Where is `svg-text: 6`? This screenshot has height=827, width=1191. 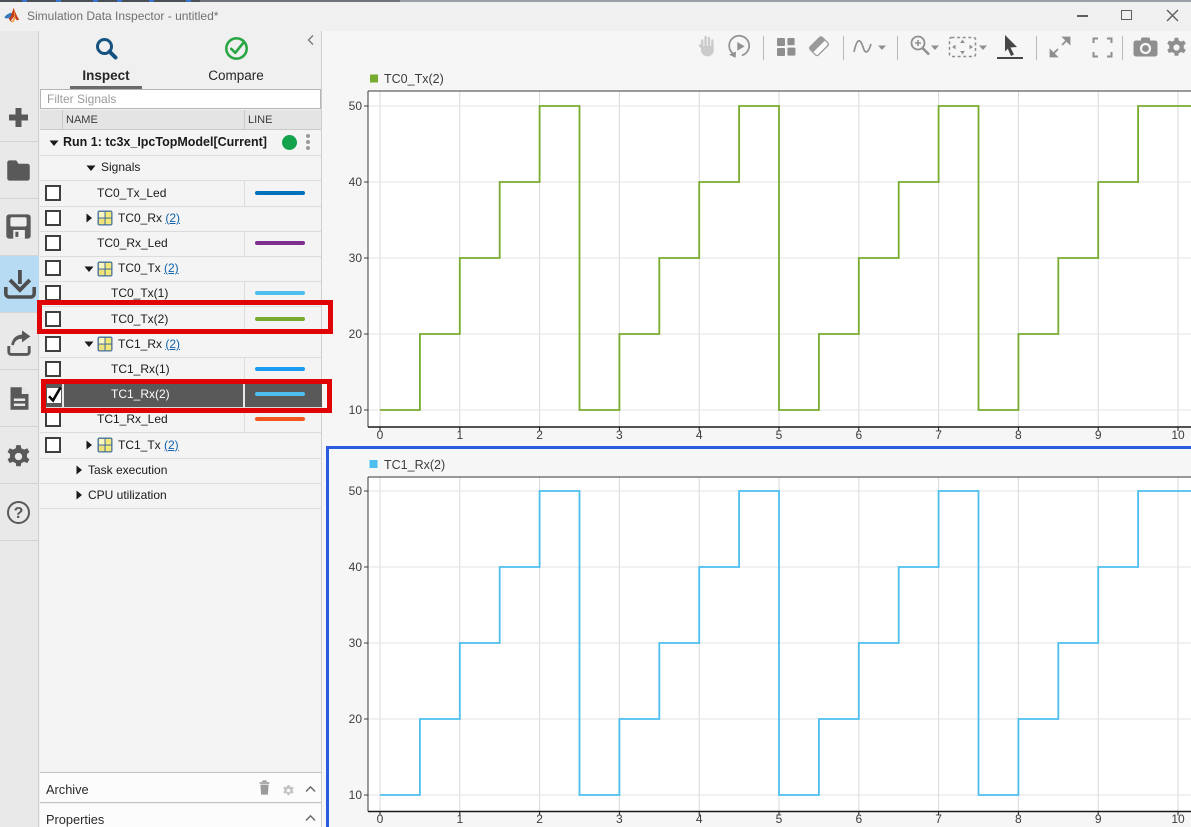
svg-text: 6 is located at coordinates (858, 435).